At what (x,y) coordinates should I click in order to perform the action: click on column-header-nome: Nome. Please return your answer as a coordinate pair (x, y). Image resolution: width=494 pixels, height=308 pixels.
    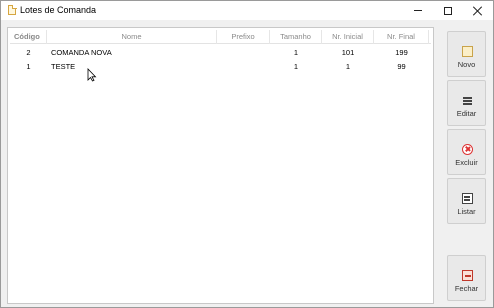
    Looking at the image, I should click on (132, 37).